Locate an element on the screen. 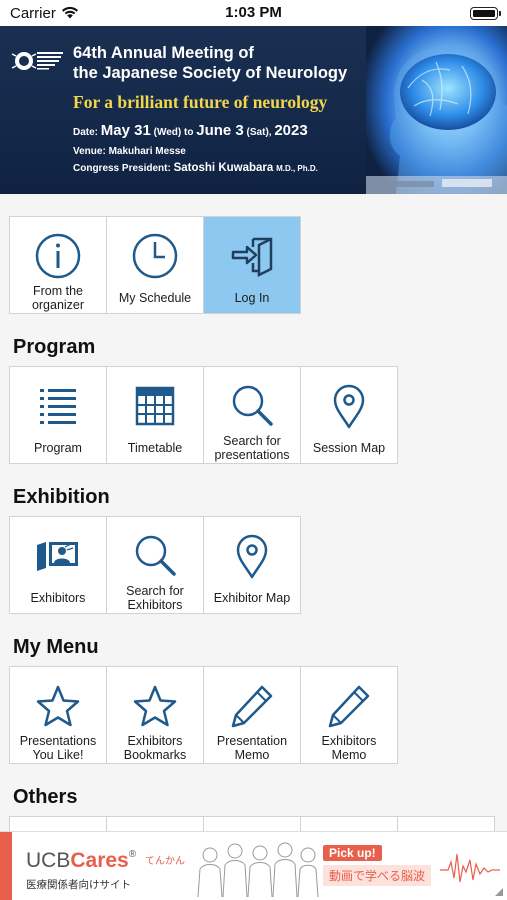 The width and height of the screenshot is (507, 900). date-end-day: (Sat), is located at coordinates (259, 132).